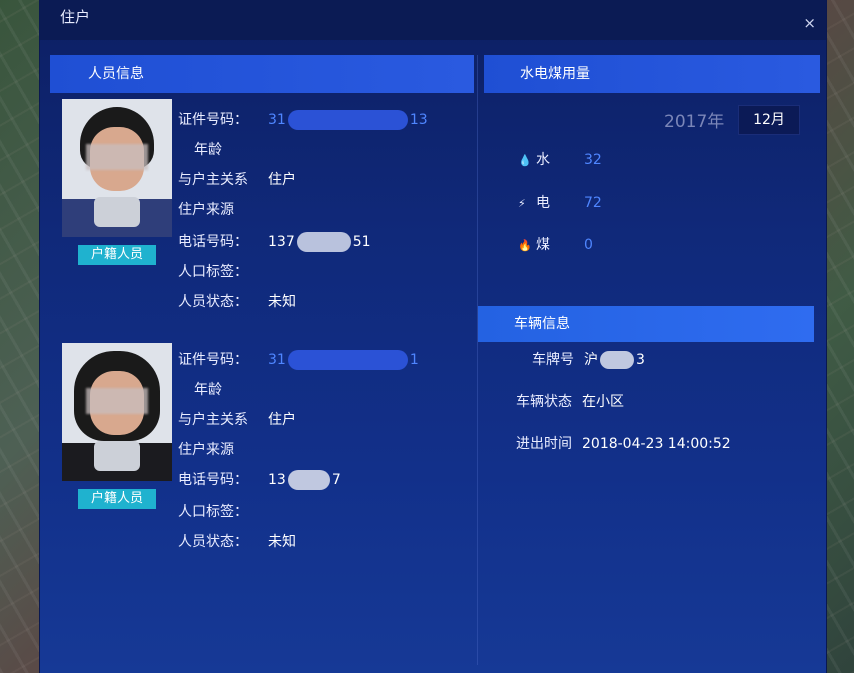 This screenshot has width=854, height=673. Describe the element at coordinates (477, 360) in the screenshot. I see `panel-divider` at that location.